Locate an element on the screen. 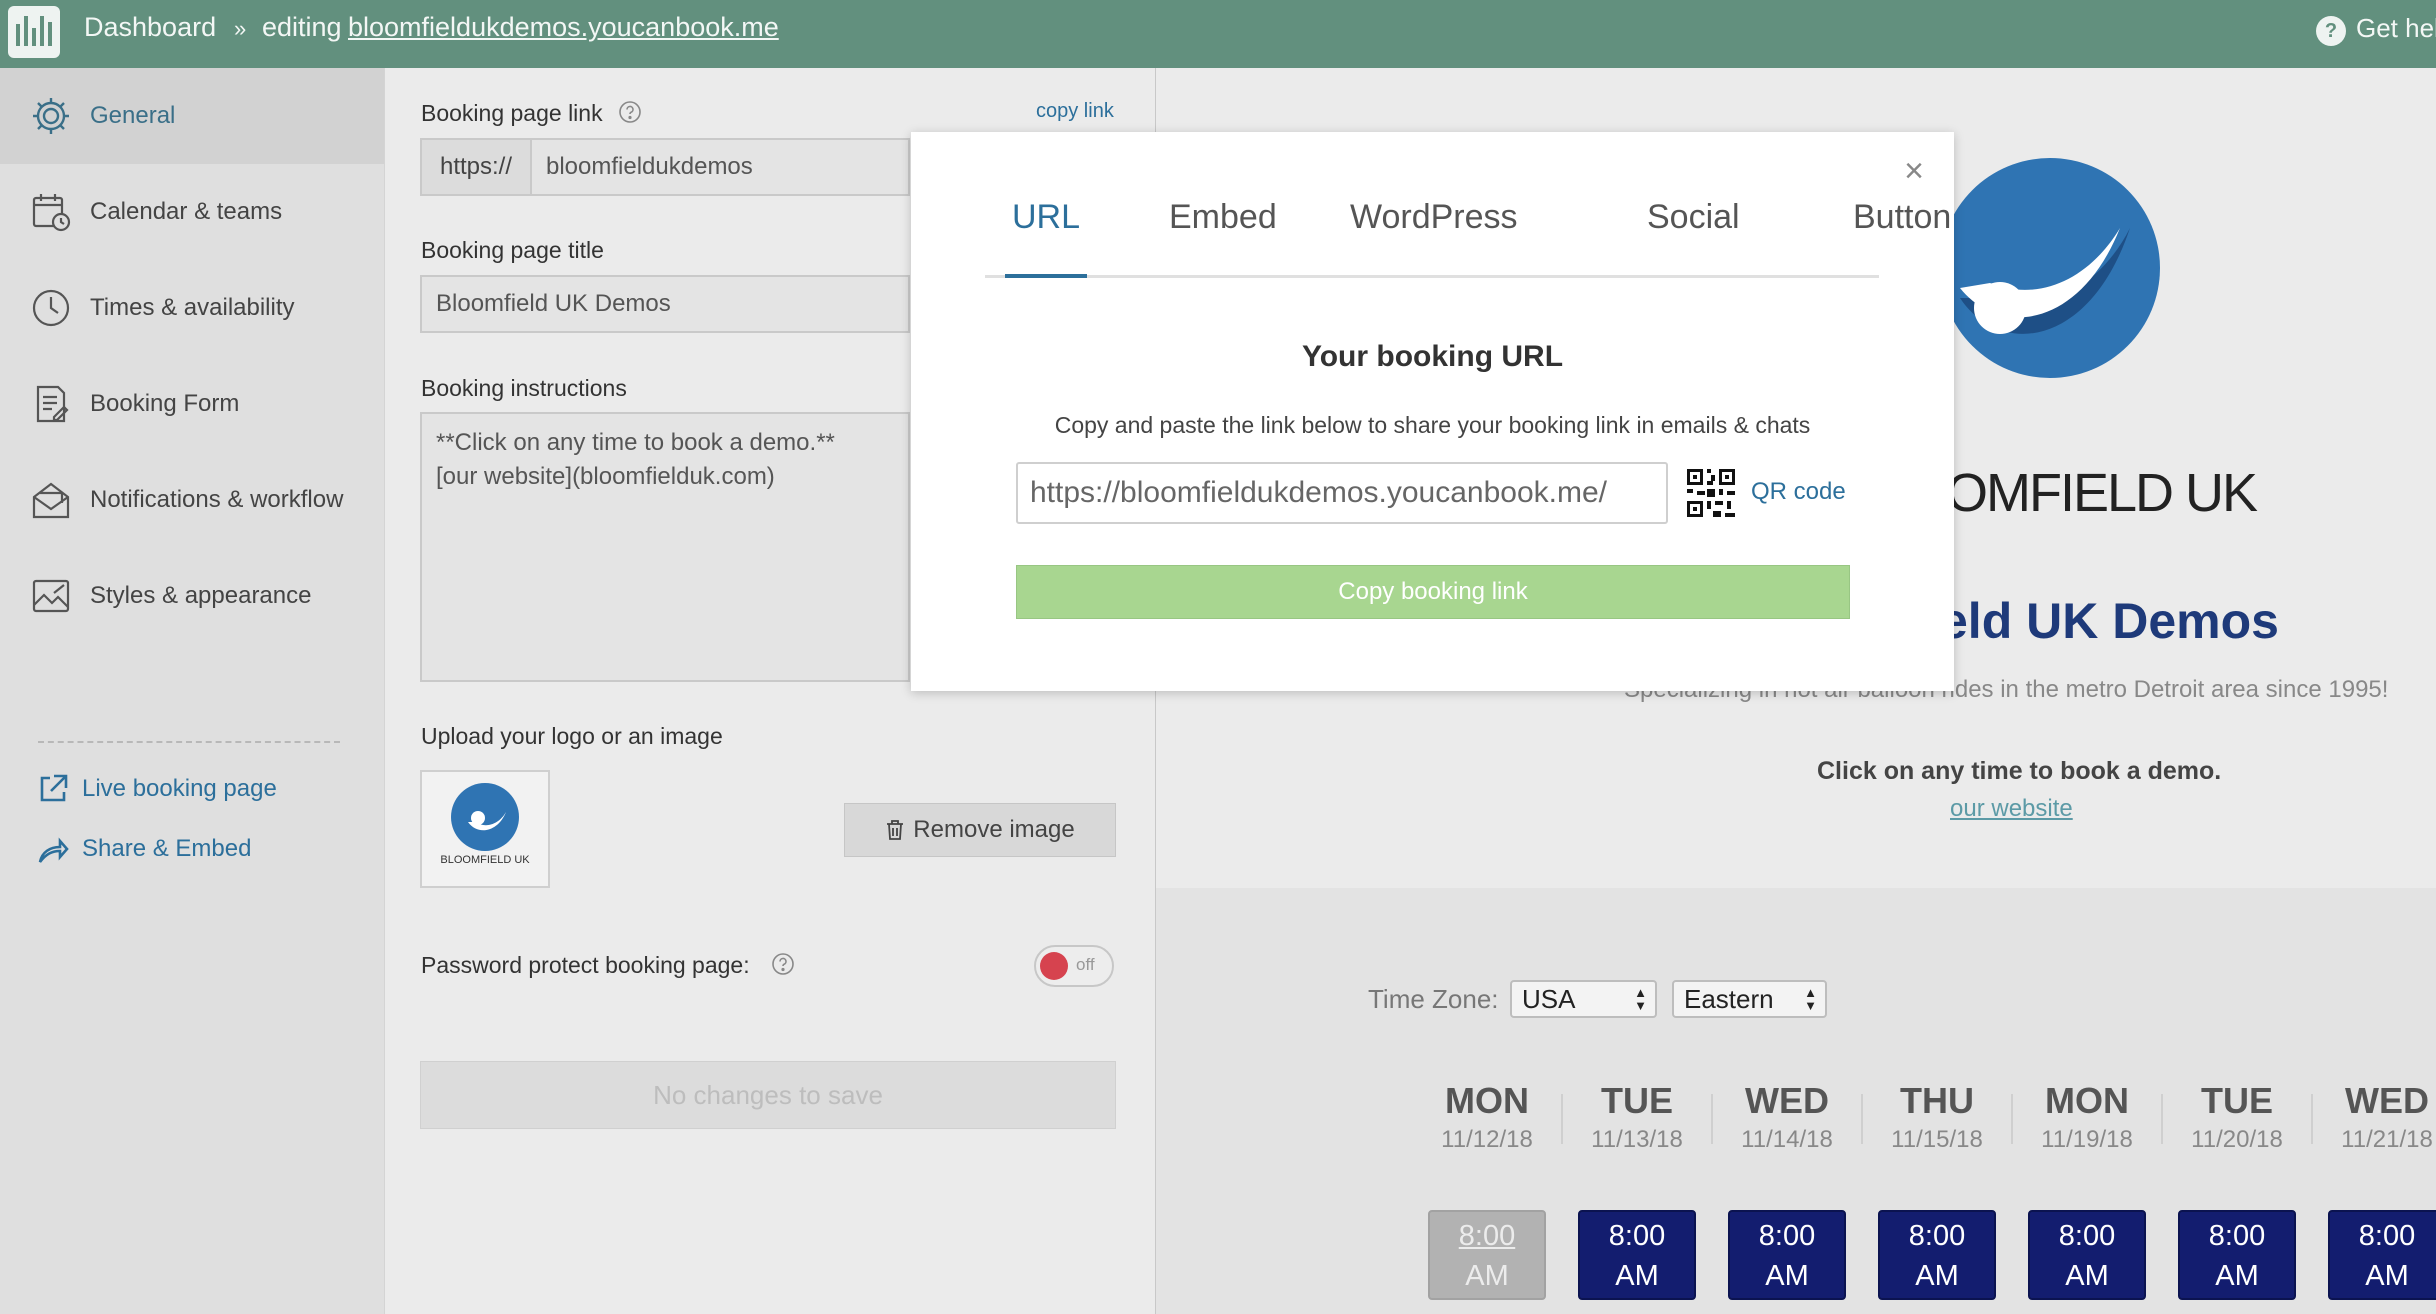 Image resolution: width=2436 pixels, height=1314 pixels. sidebar-item-label: General is located at coordinates (133, 115).